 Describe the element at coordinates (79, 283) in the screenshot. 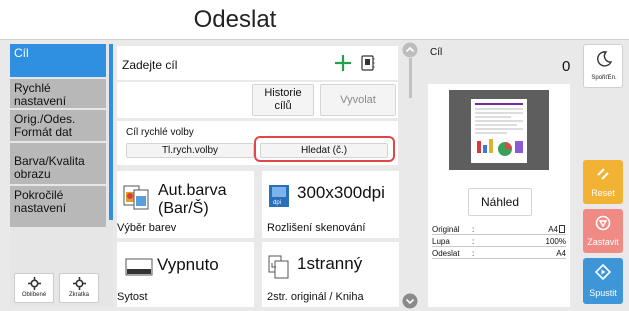

I see `shortcut-icon` at that location.